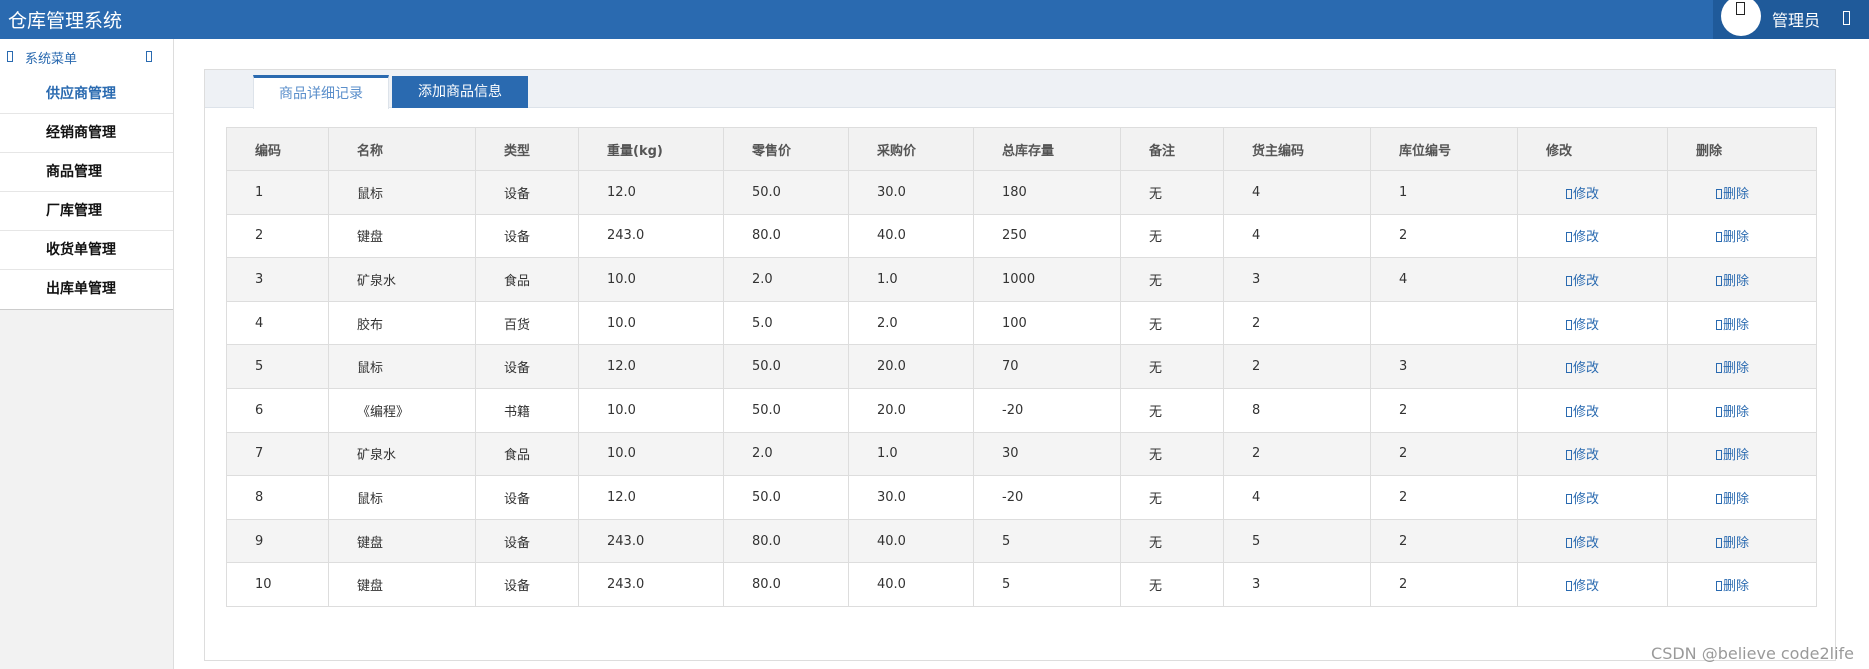 This screenshot has width=1869, height=669. What do you see at coordinates (1297, 149) in the screenshot?
I see `column-header: 货主编码` at bounding box center [1297, 149].